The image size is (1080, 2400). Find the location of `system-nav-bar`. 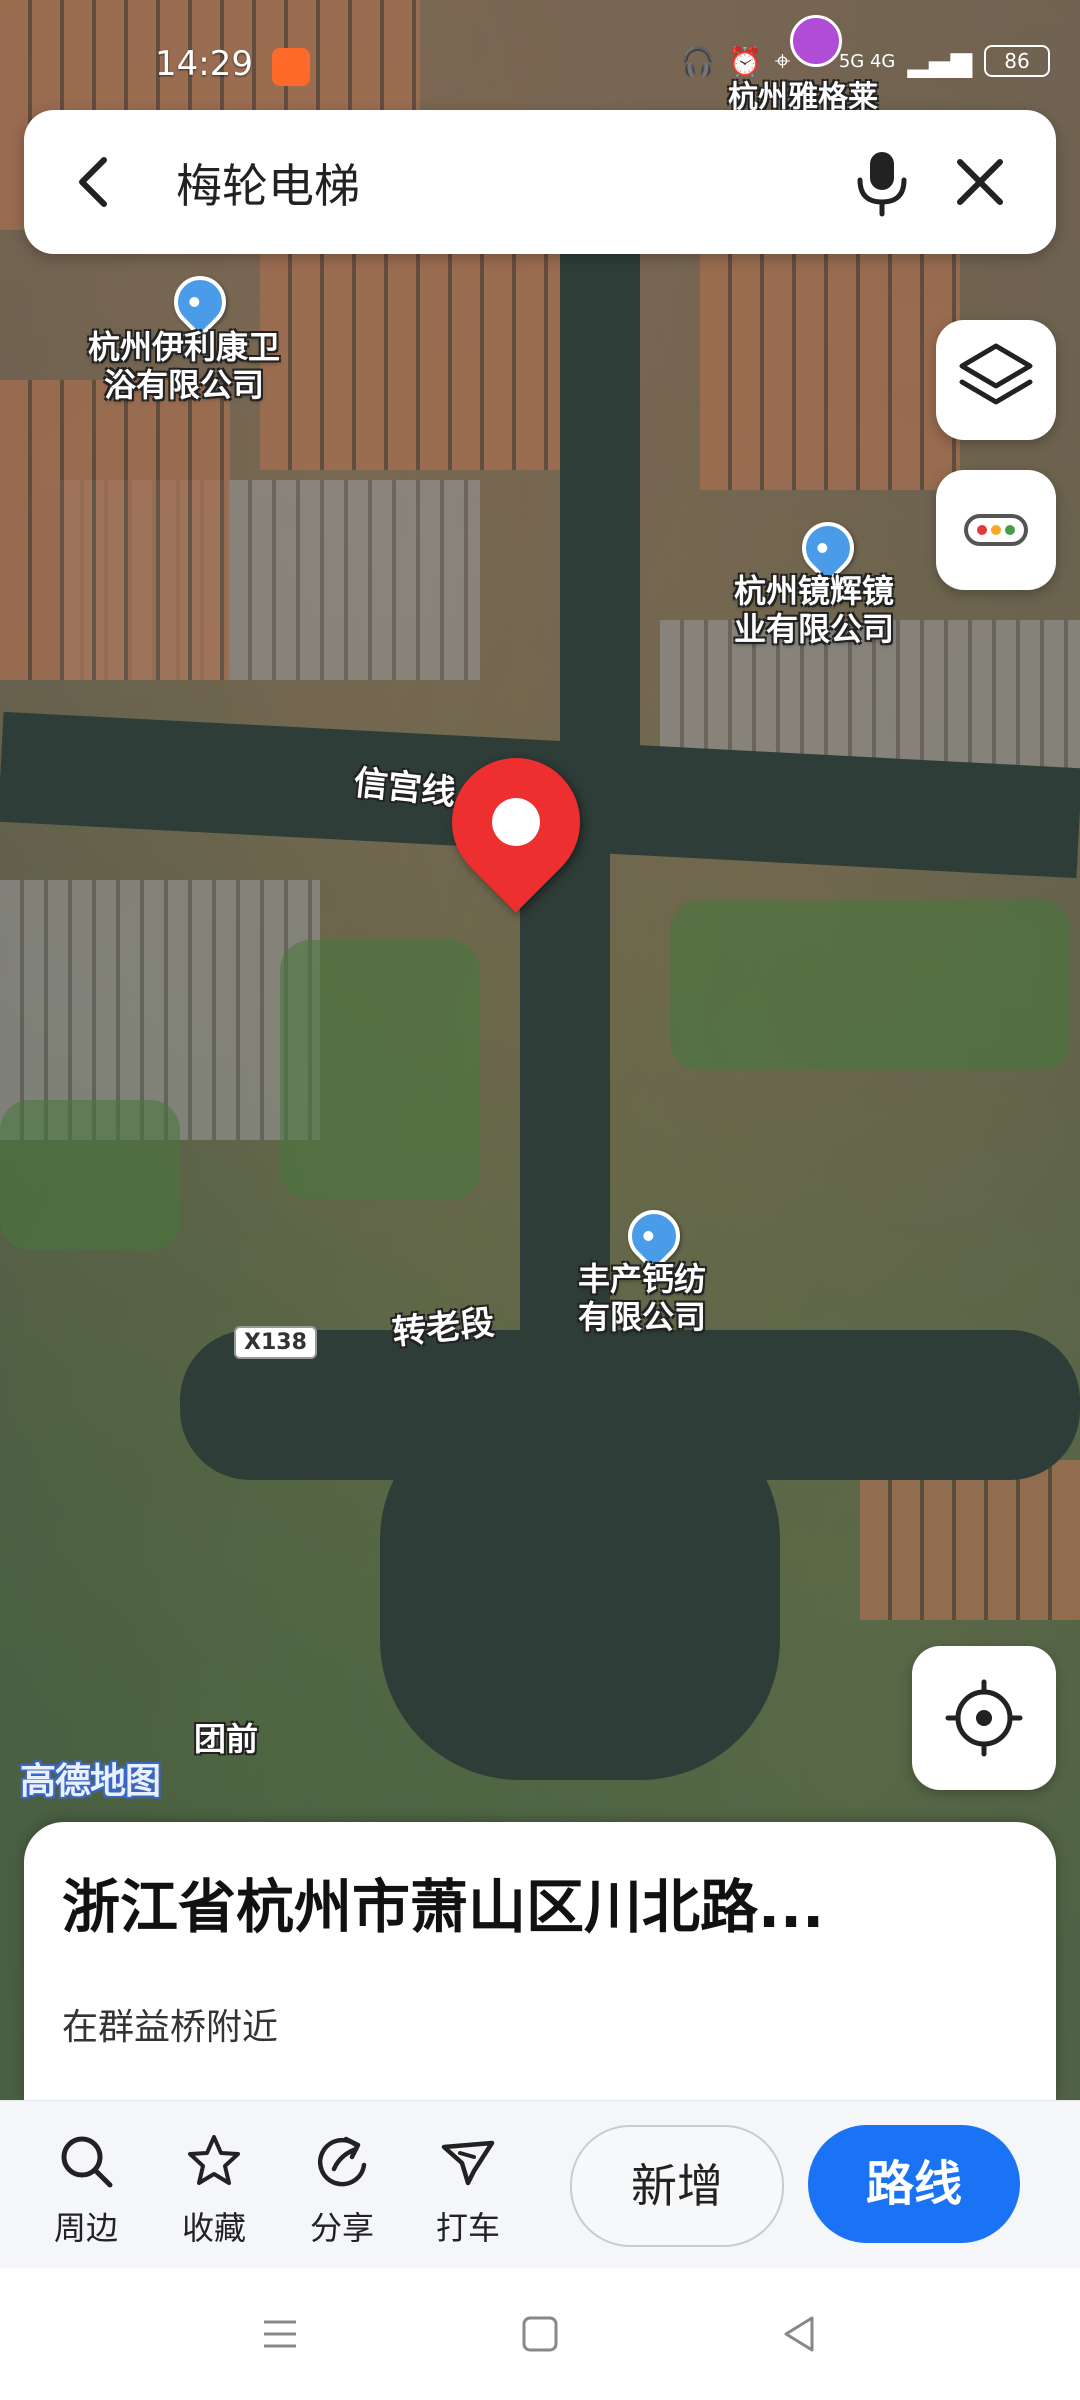

system-nav-bar is located at coordinates (540, 2334).